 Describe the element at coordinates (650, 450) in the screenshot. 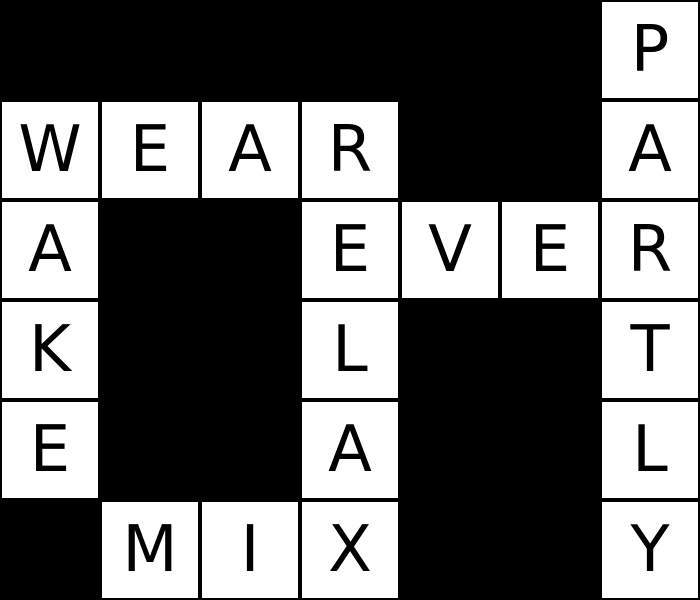

I see `letter-cell-r4-c6: L` at that location.